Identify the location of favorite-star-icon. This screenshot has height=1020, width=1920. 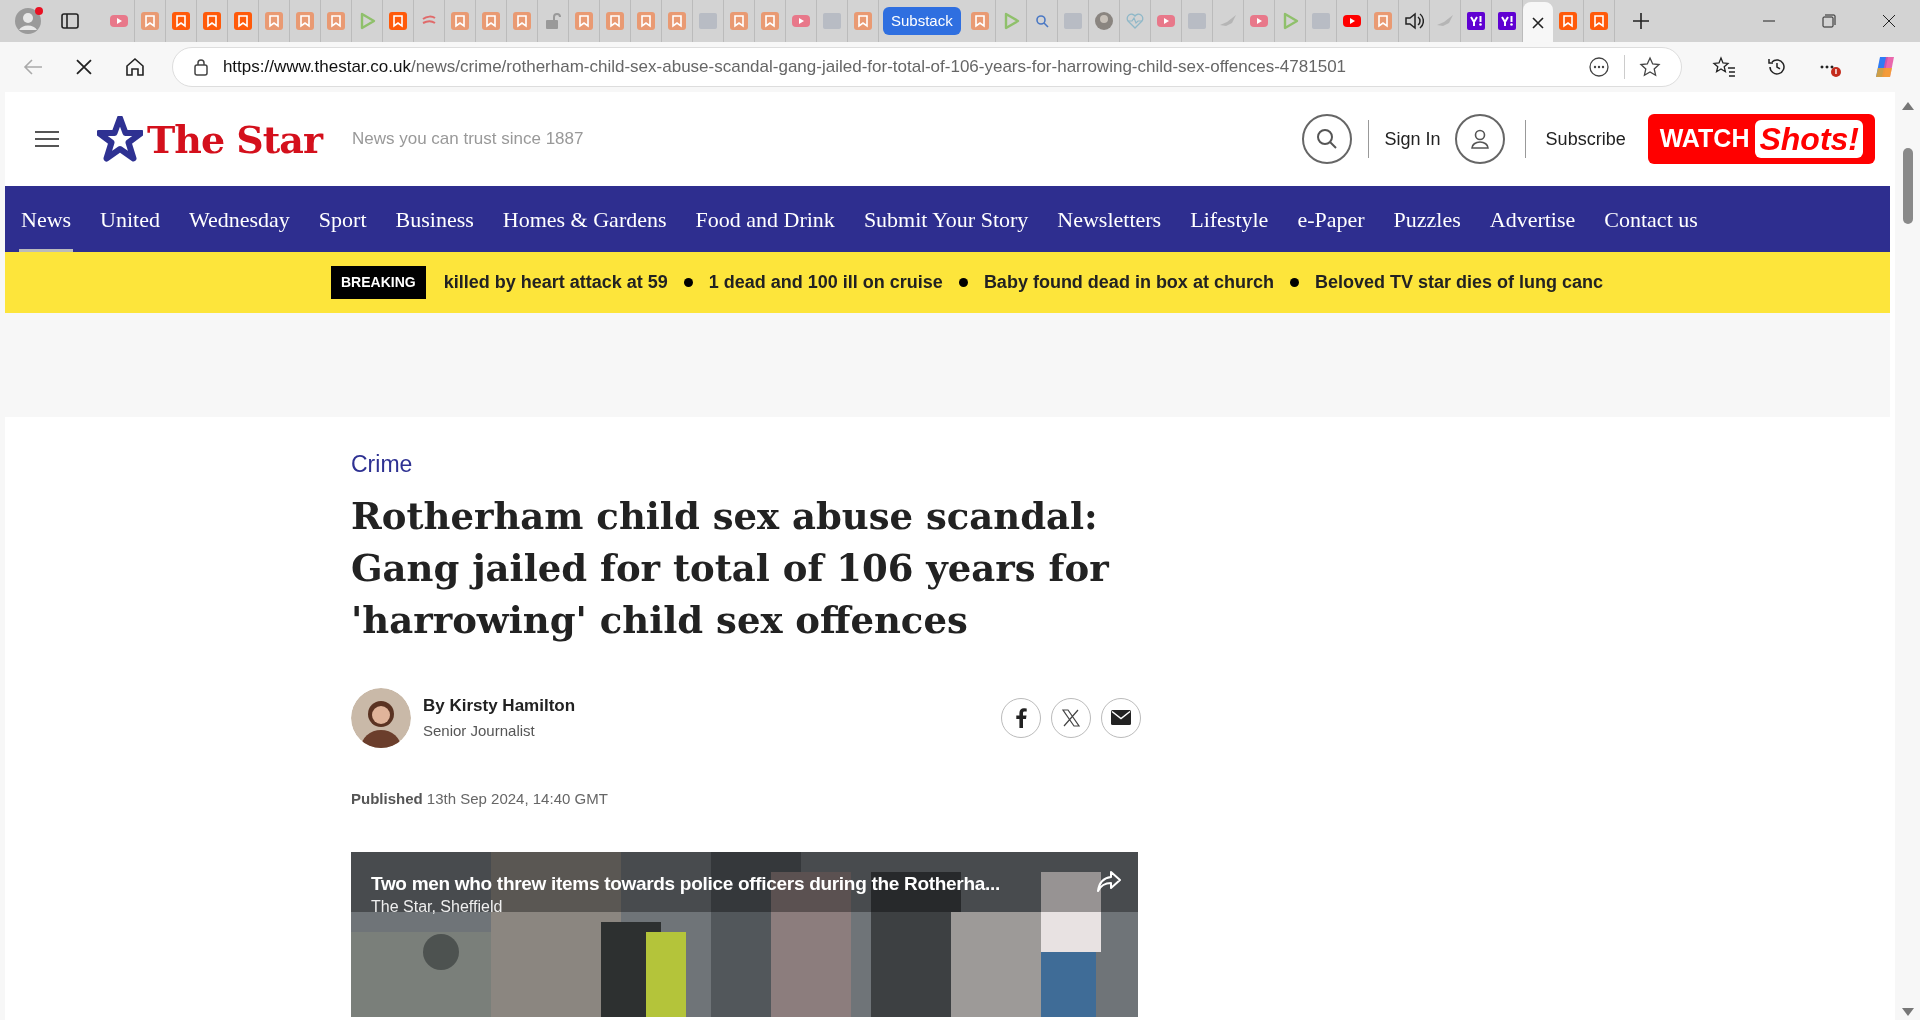
(1650, 67).